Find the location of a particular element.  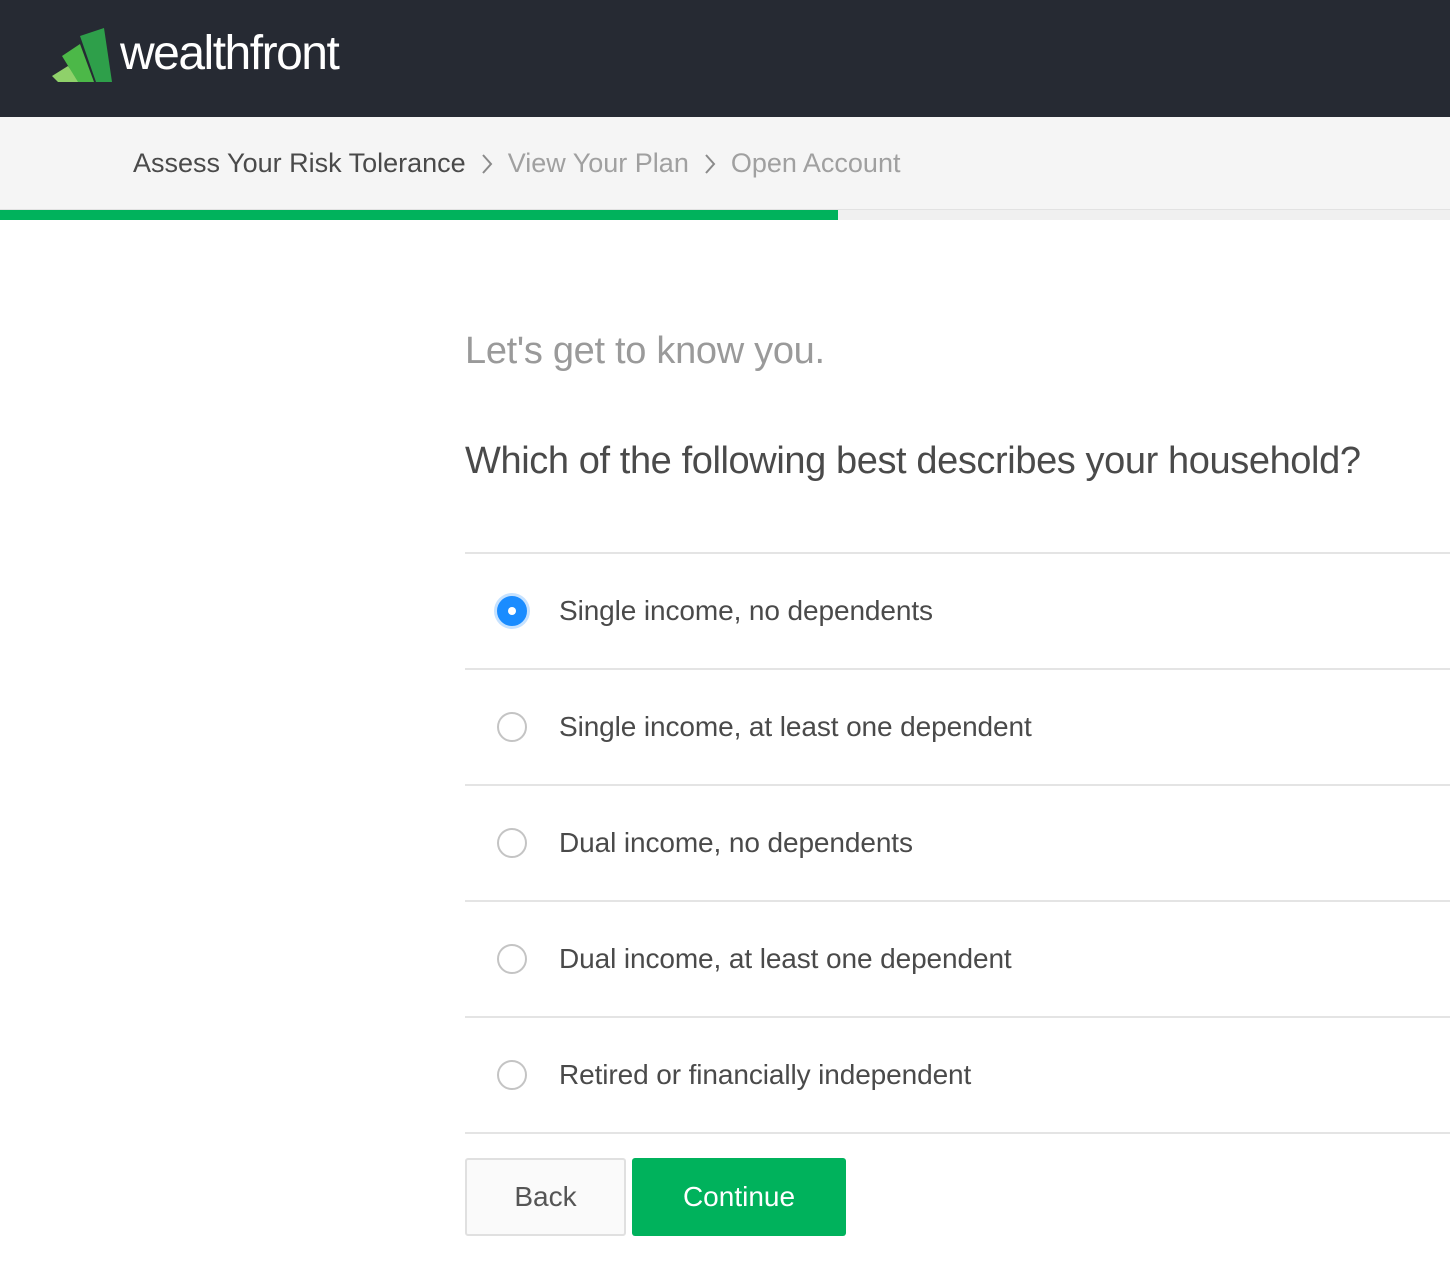

option-single-income-one-dependent: Single income, at least one dependent is located at coordinates (957, 728).